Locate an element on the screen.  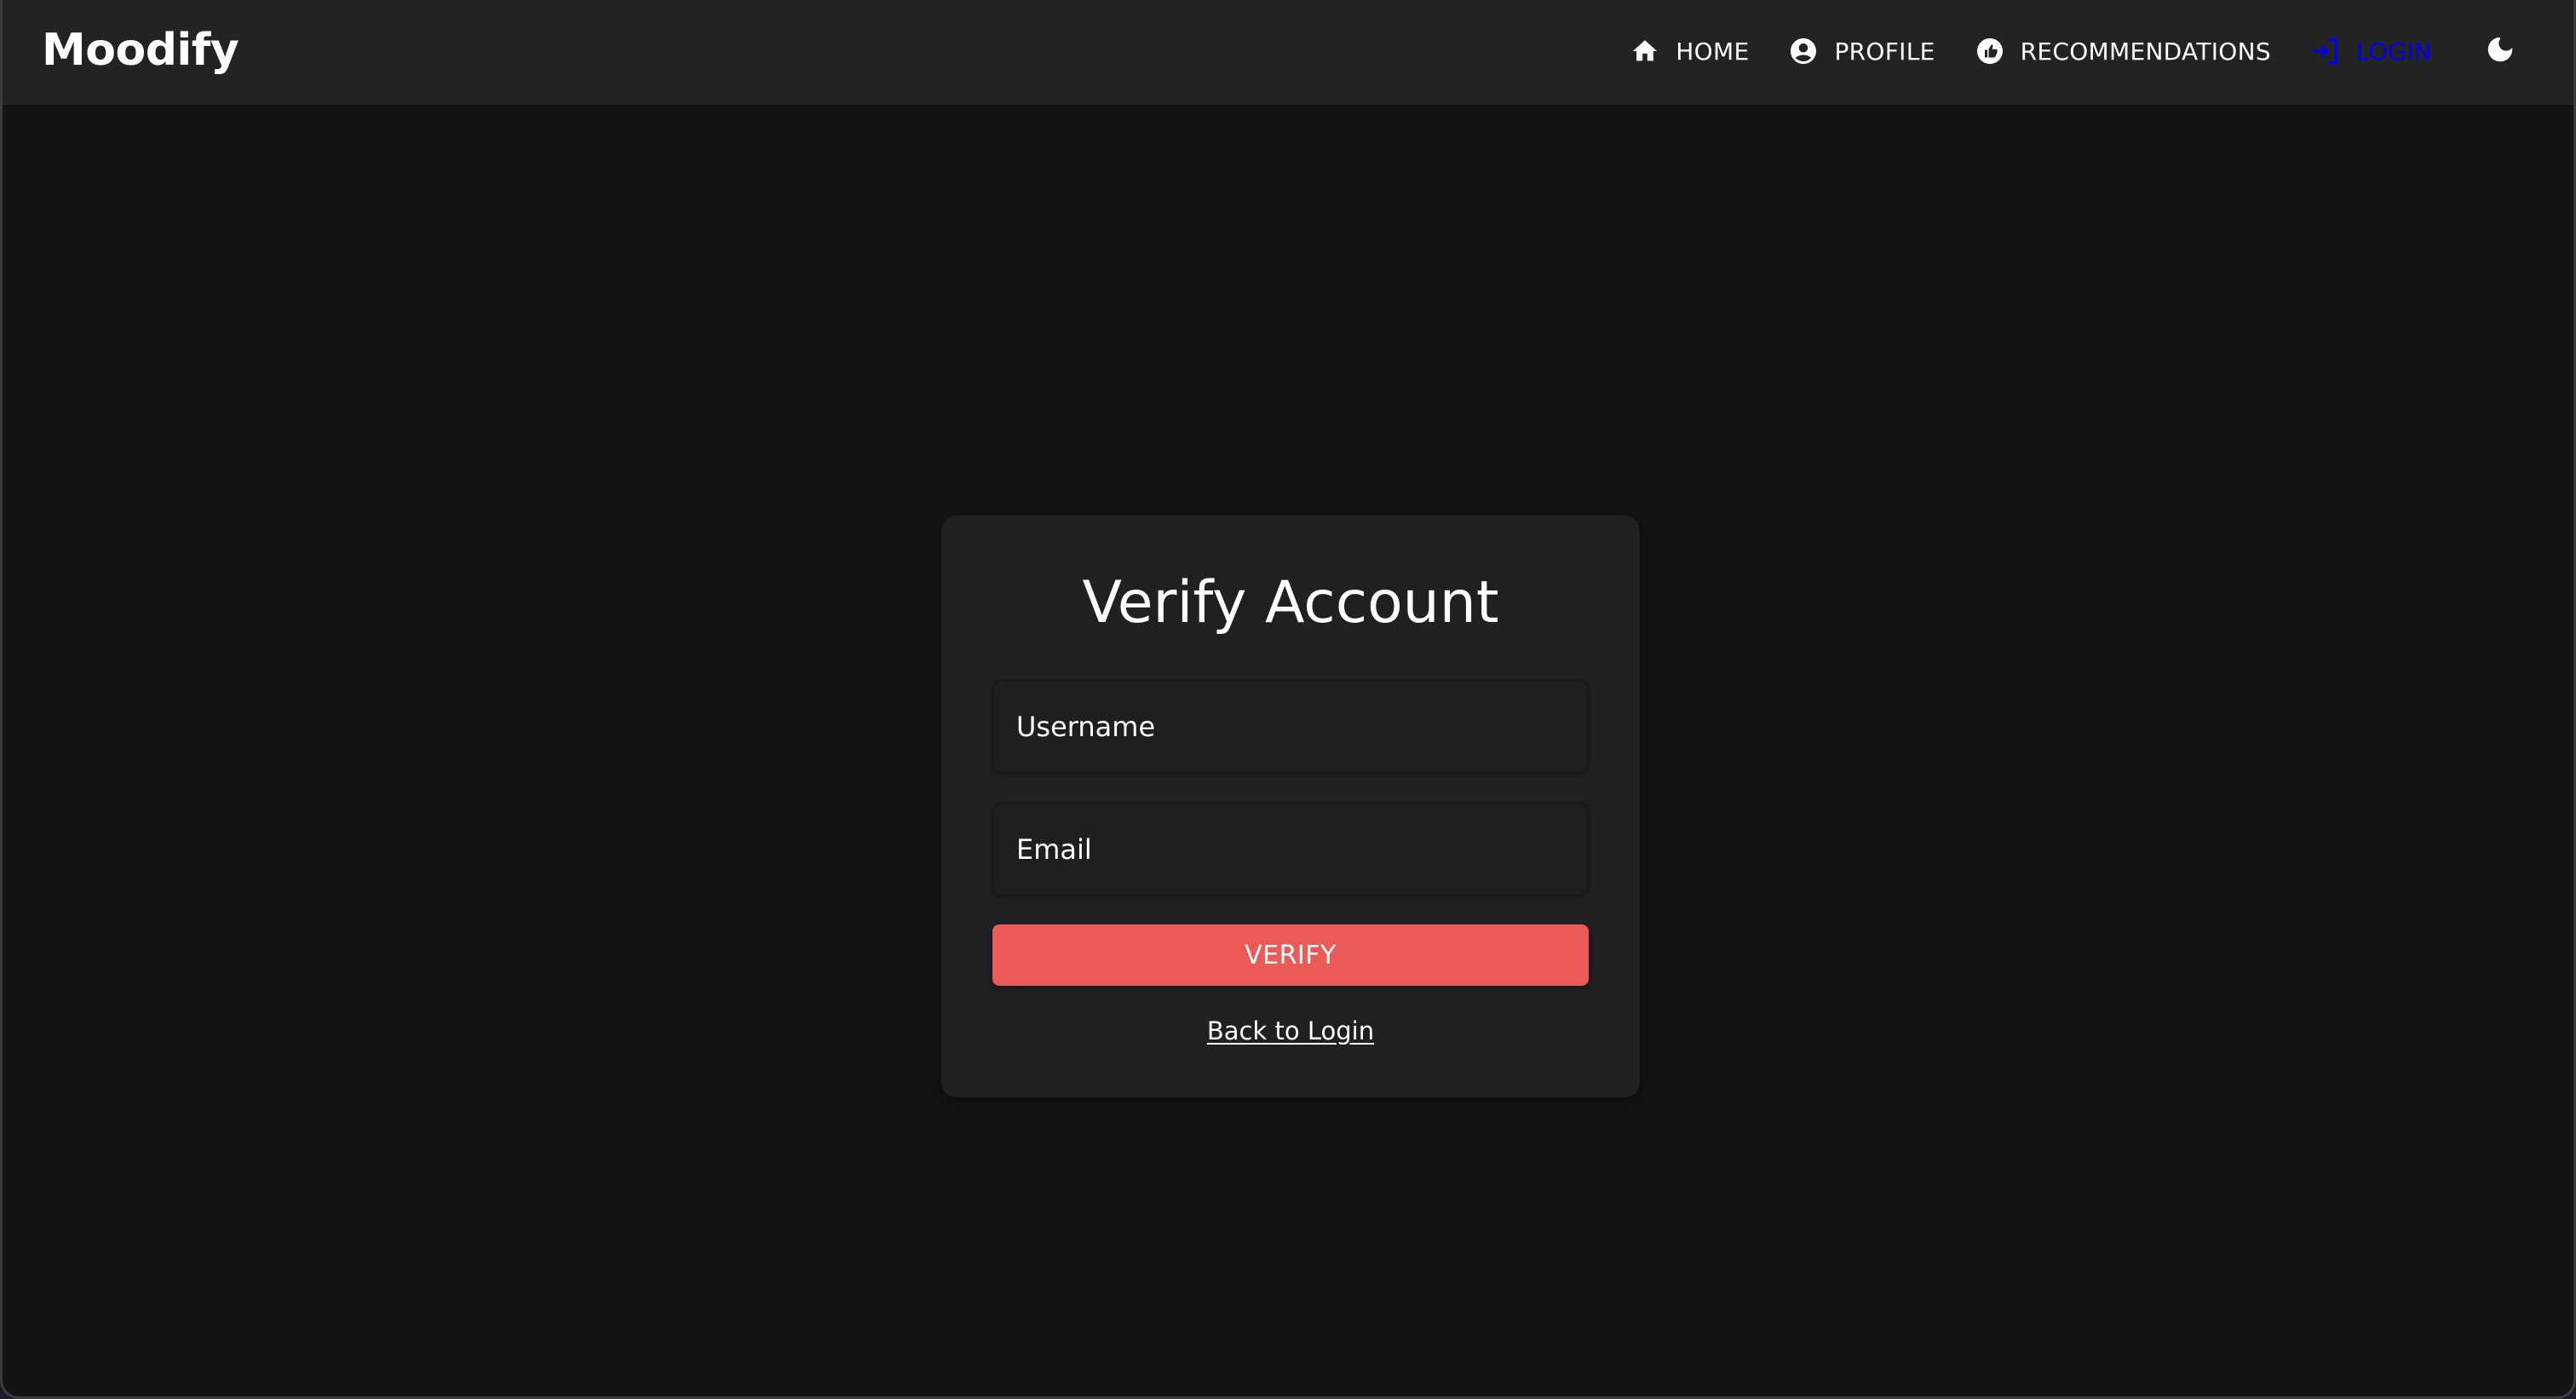
brand-logo: Moodify is located at coordinates (140, 50).